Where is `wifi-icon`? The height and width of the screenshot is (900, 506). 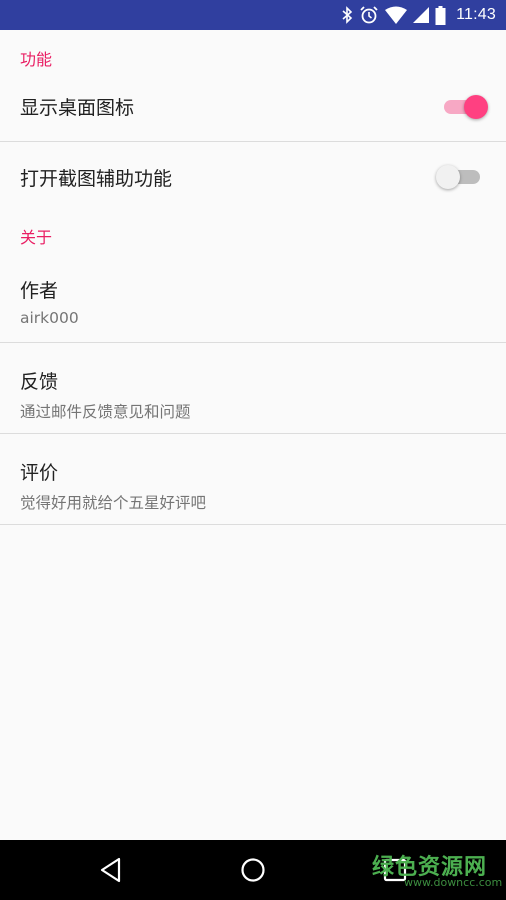
wifi-icon is located at coordinates (396, 15).